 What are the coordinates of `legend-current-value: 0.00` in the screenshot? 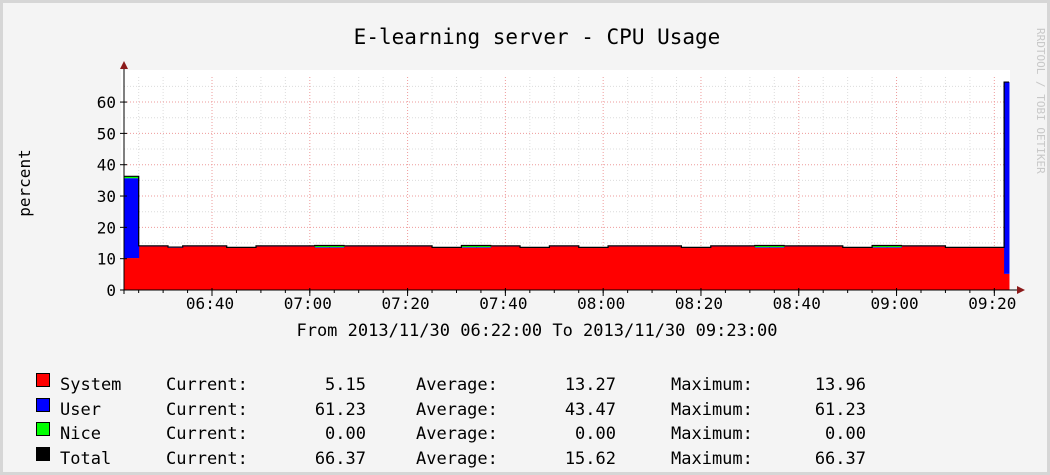 It's located at (345, 434).